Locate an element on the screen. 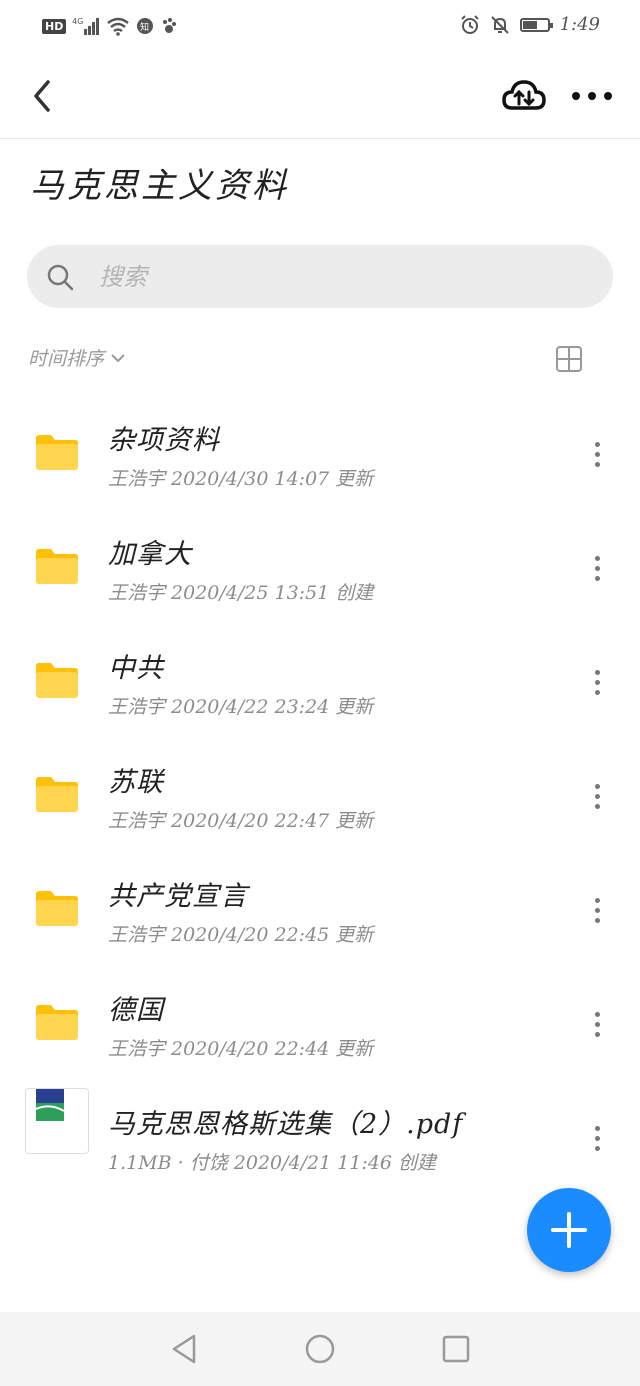  nav-recents-icon is located at coordinates (456, 1349).